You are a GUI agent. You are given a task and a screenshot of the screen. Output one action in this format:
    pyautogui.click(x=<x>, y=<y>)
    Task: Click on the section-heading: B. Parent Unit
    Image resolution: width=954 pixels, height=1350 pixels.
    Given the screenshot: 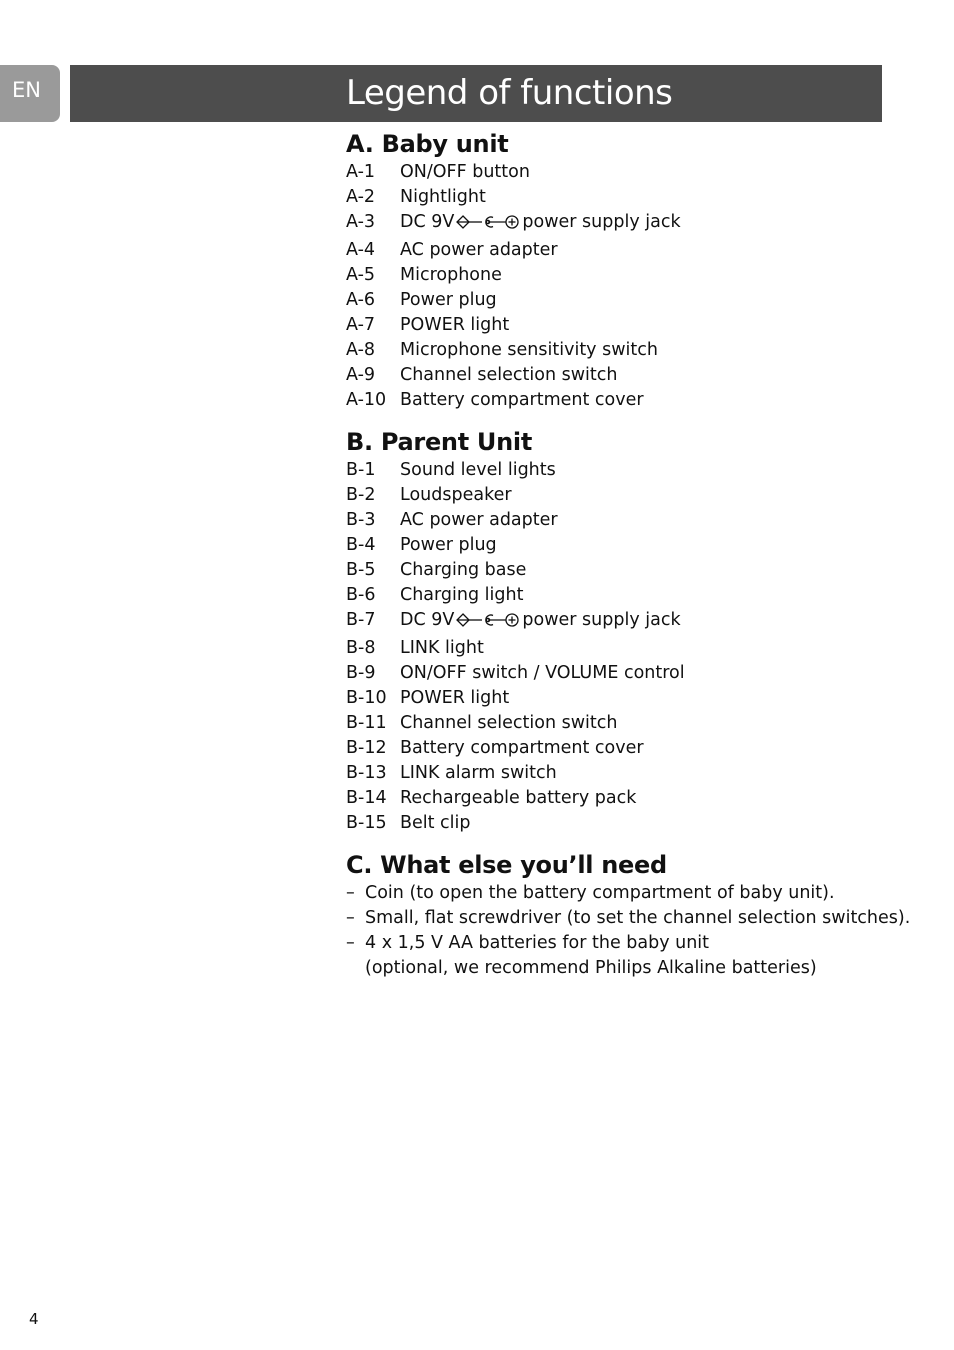 What is the action you would take?
    pyautogui.click(x=439, y=442)
    